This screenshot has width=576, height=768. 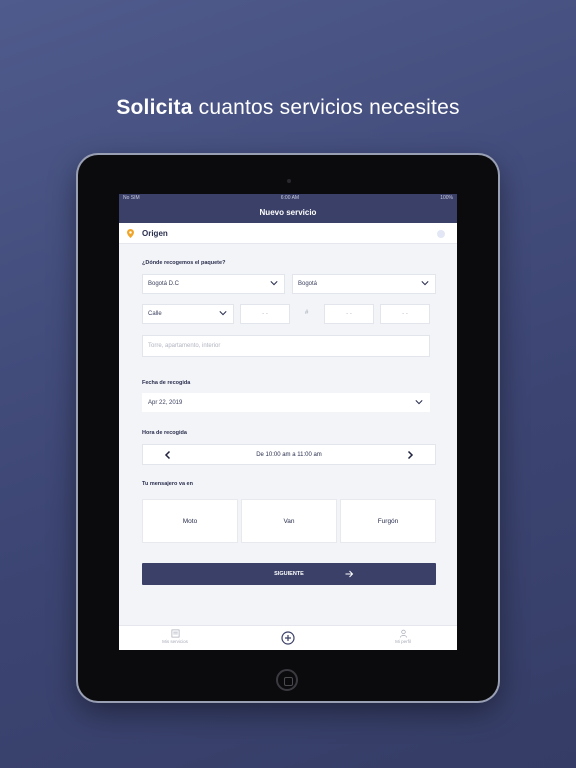 I want to click on tab-bar: Mis servicios Mi perfil, so click(x=288, y=637).